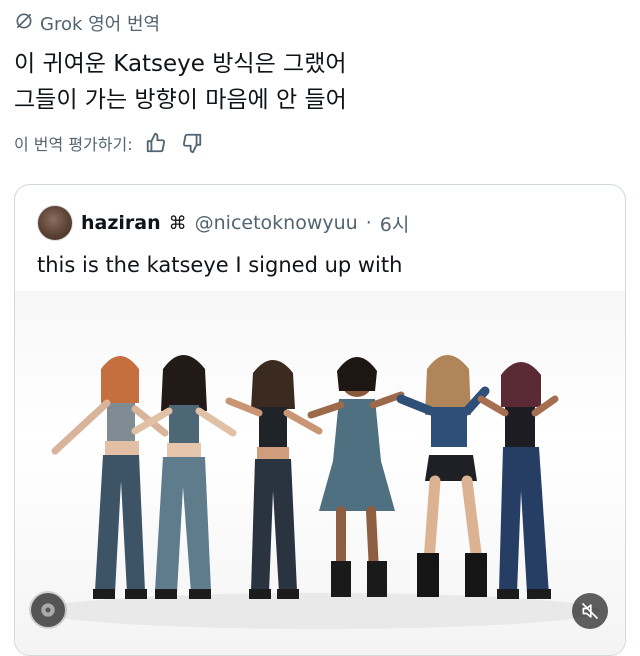 Image resolution: width=640 pixels, height=656 pixels. What do you see at coordinates (156, 143) in the screenshot?
I see `thumbs-up-icon` at bounding box center [156, 143].